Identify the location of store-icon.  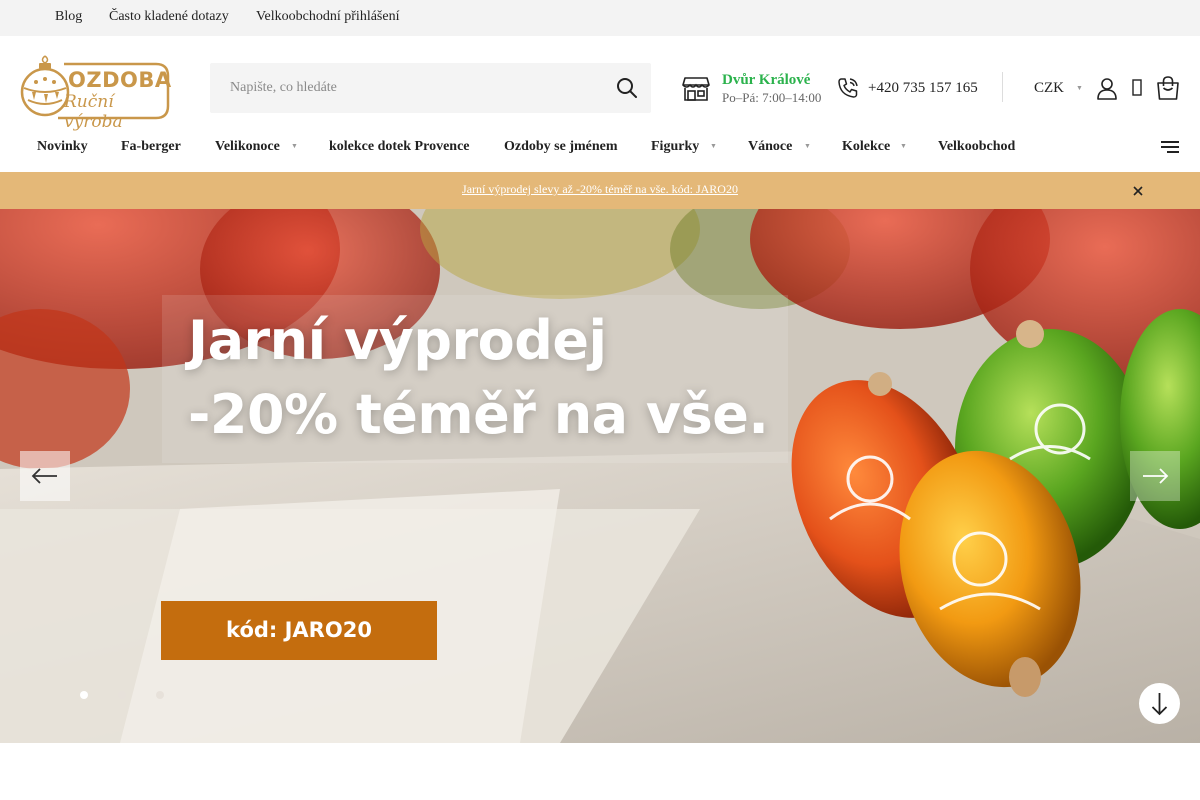
(696, 88).